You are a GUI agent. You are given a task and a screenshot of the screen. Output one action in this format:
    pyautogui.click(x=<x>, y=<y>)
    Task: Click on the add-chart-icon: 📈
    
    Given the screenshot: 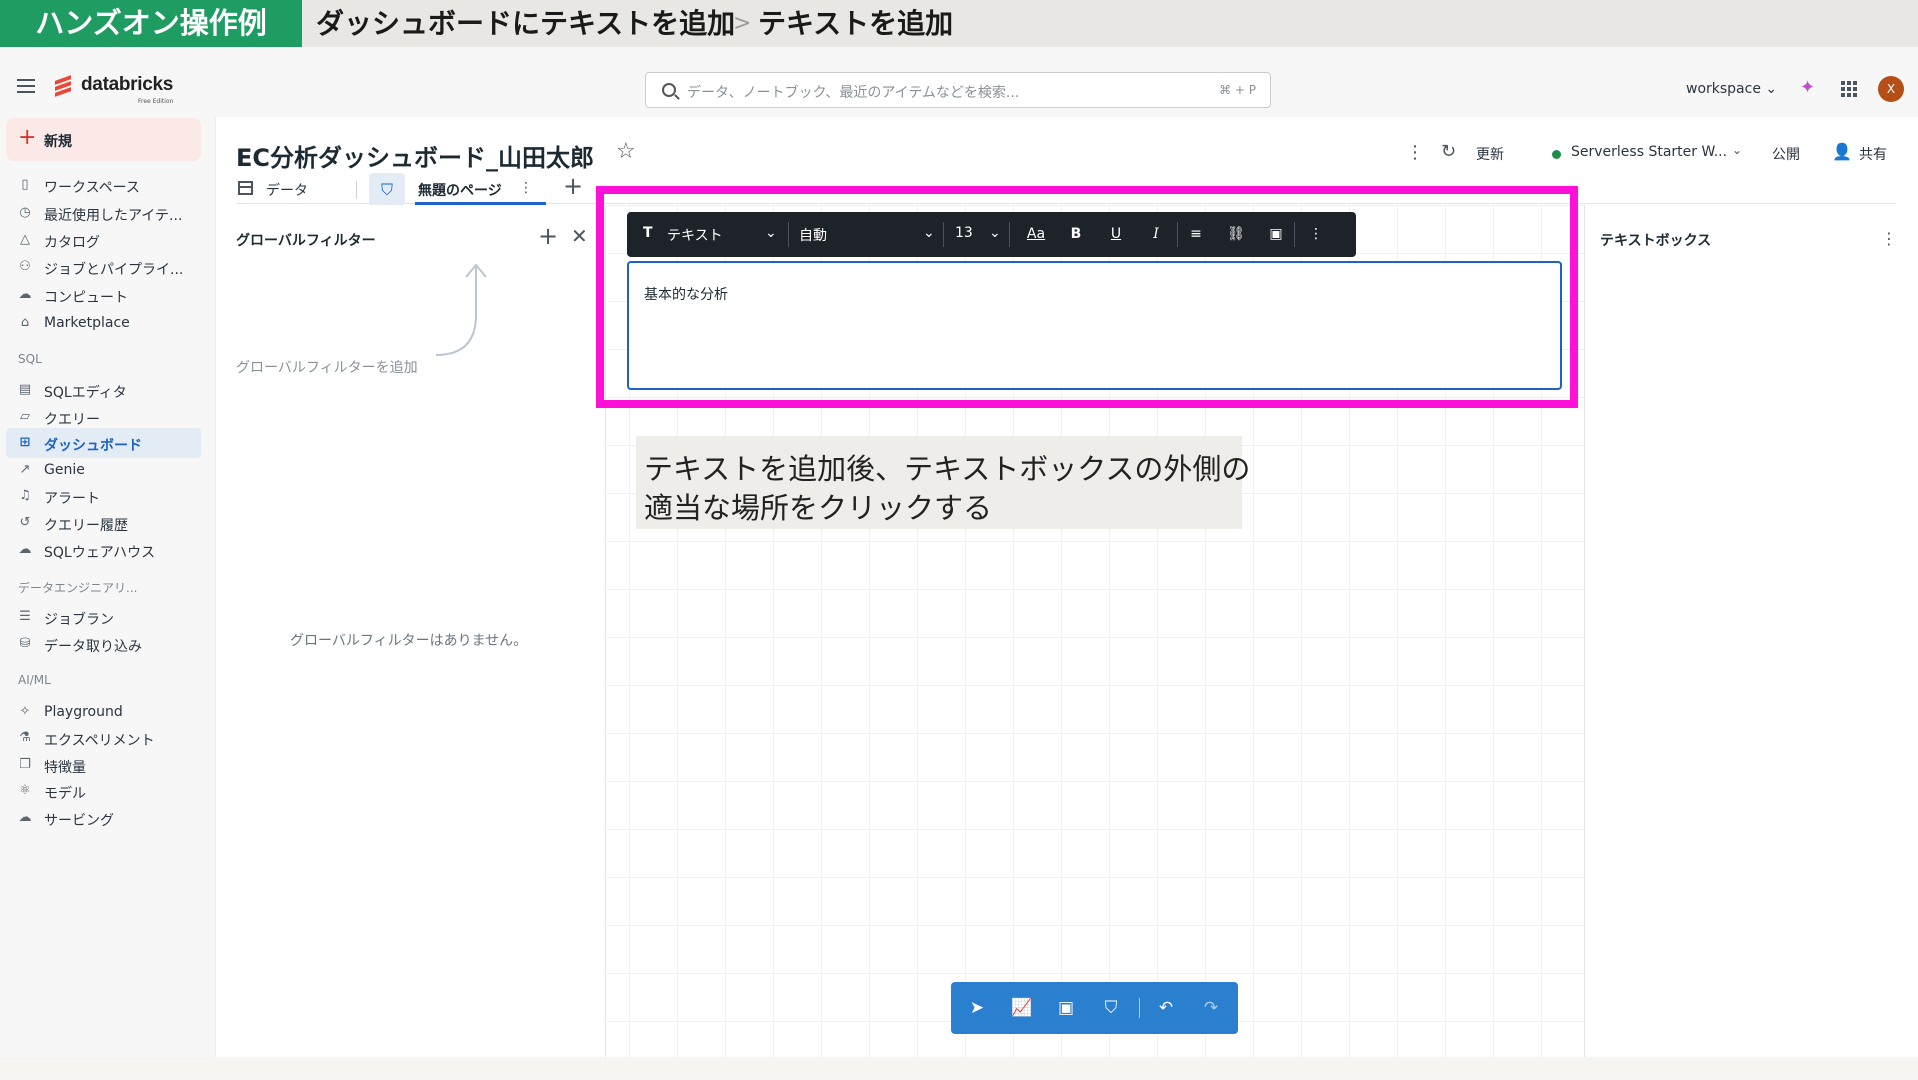 What is the action you would take?
    pyautogui.click(x=1022, y=1008)
    